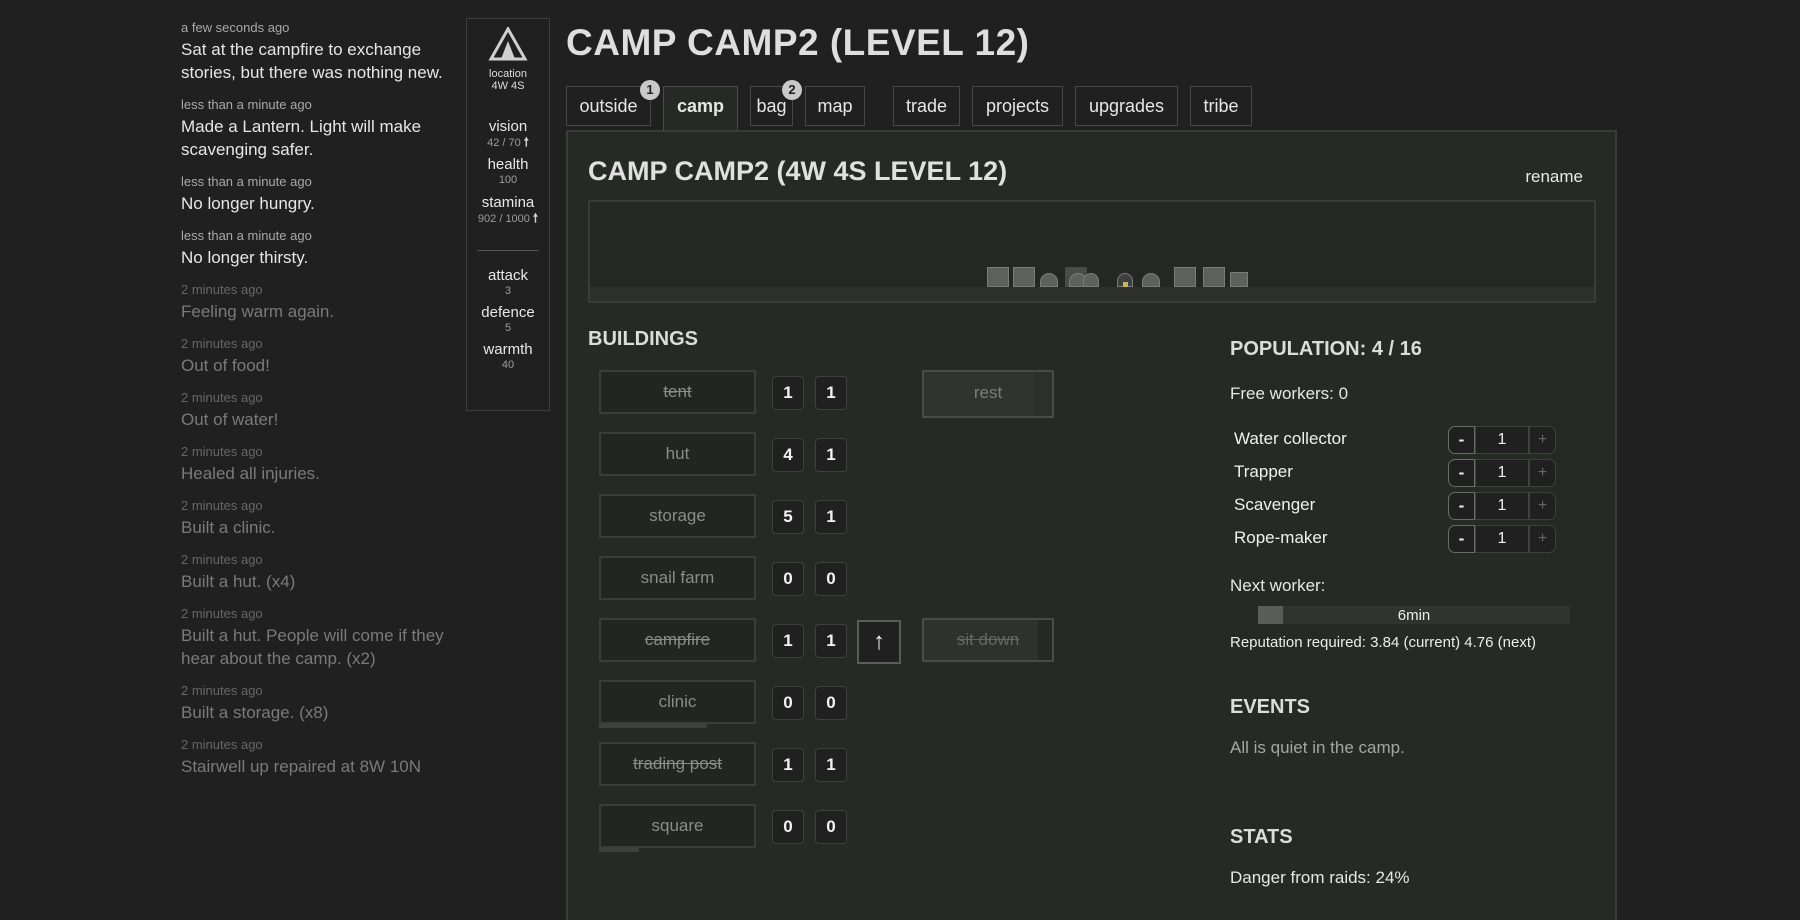 The width and height of the screenshot is (1800, 920). What do you see at coordinates (245, 257) in the screenshot?
I see `log-message: No longer thirsty.` at bounding box center [245, 257].